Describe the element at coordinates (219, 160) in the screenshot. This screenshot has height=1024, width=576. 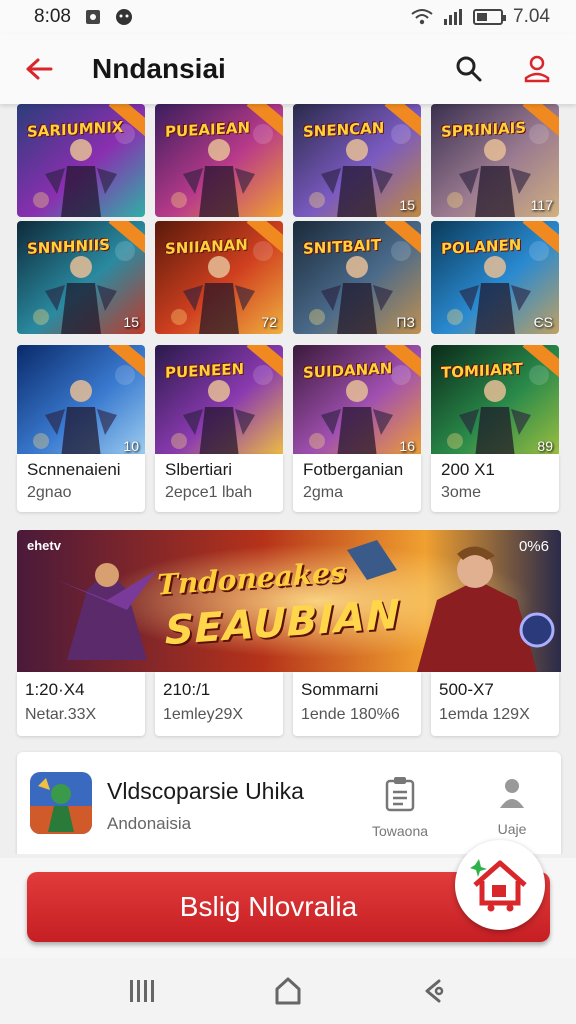
I see `game-tile: PUEAIEAN` at that location.